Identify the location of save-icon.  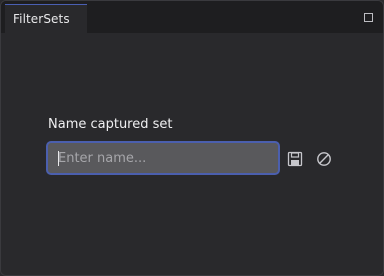
(295, 159).